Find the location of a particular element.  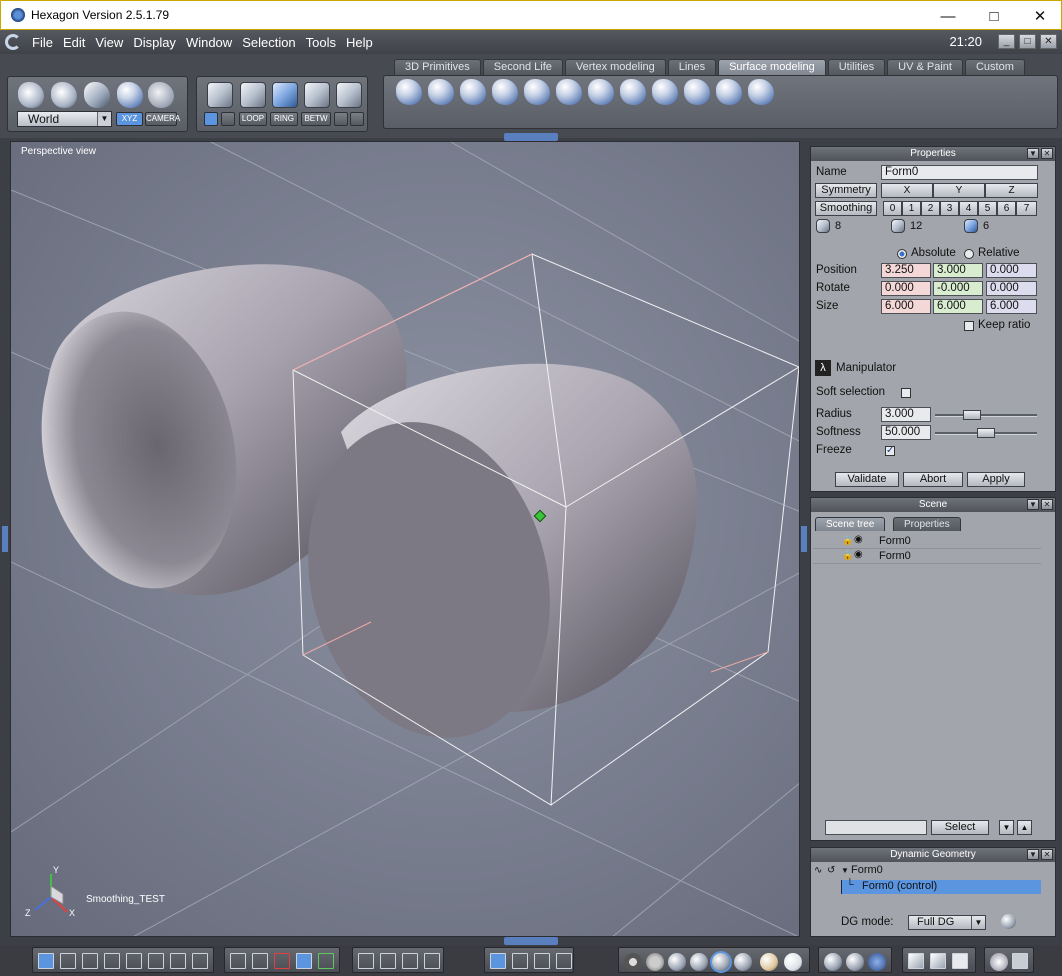

layout-3-right-icon is located at coordinates (178, 961).